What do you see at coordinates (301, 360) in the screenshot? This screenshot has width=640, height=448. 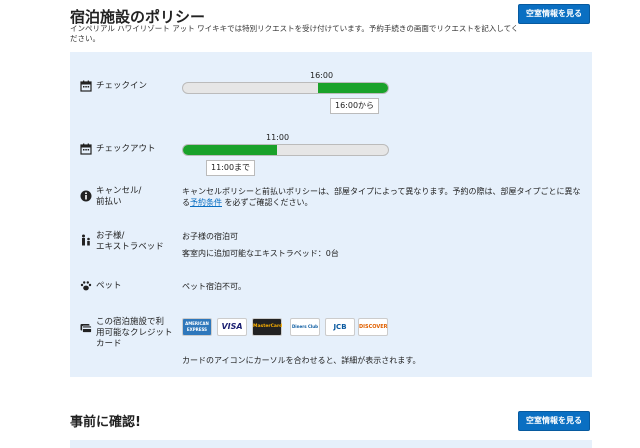 I see `cards-hint: カードのアイコンにカーソルを合わせると、詳細が表示されます。` at bounding box center [301, 360].